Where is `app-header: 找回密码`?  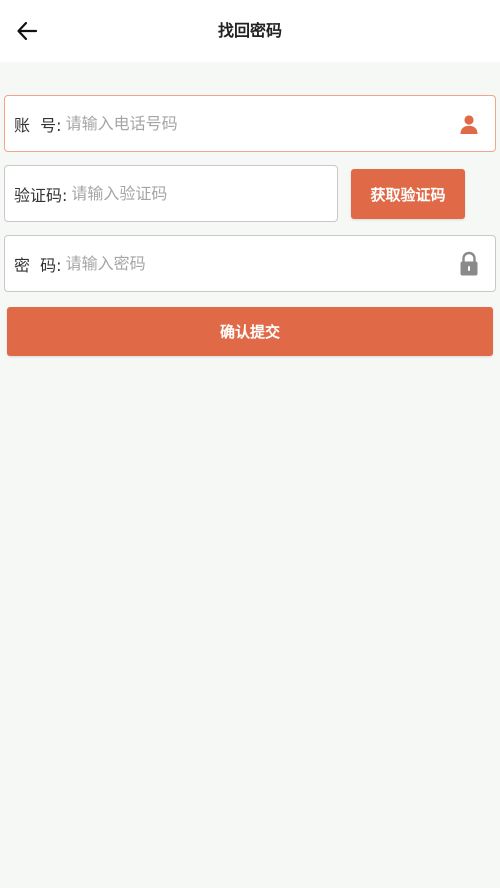
app-header: 找回密码 is located at coordinates (250, 31).